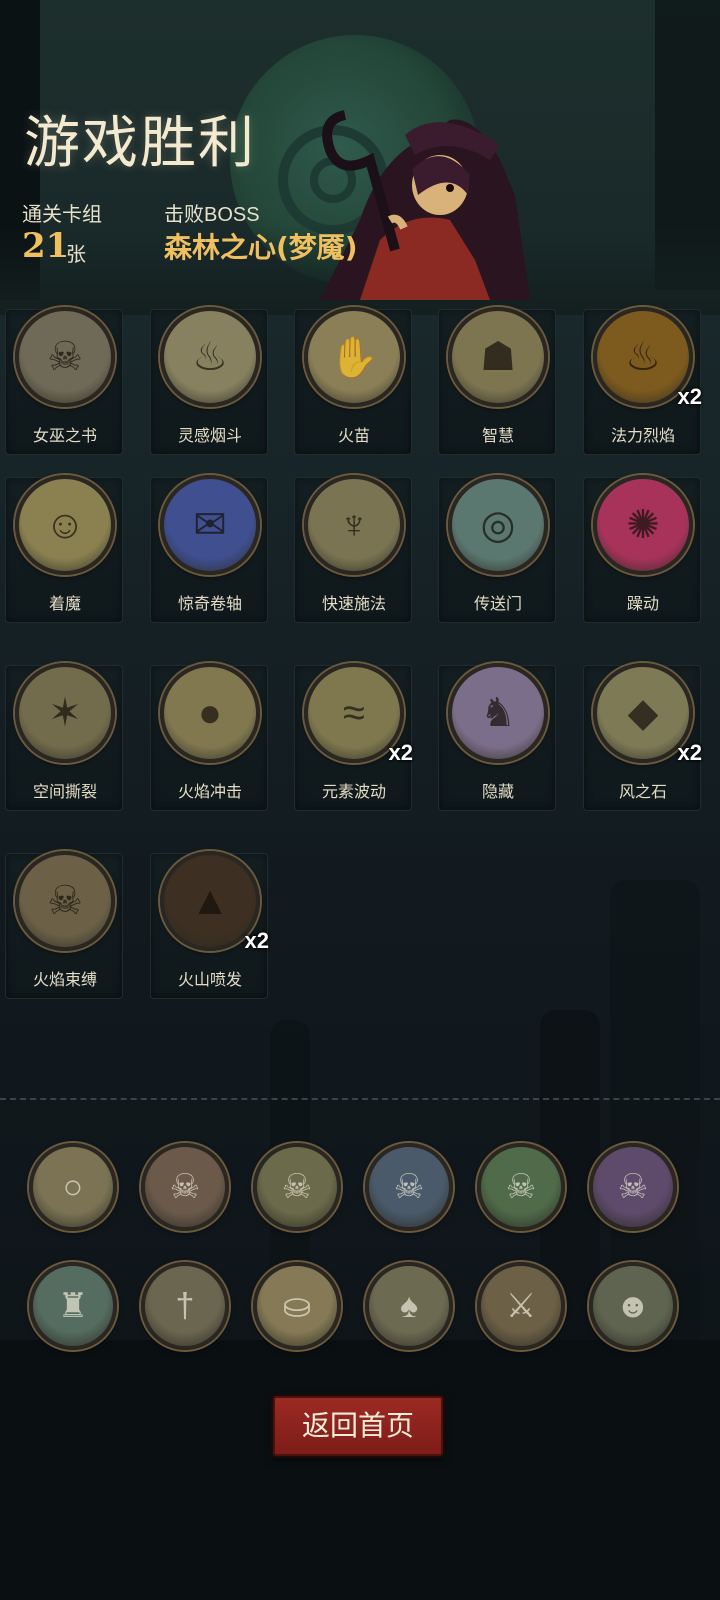 The image size is (720, 1600). What do you see at coordinates (353, 604) in the screenshot?
I see `card-name: 快速施法` at bounding box center [353, 604].